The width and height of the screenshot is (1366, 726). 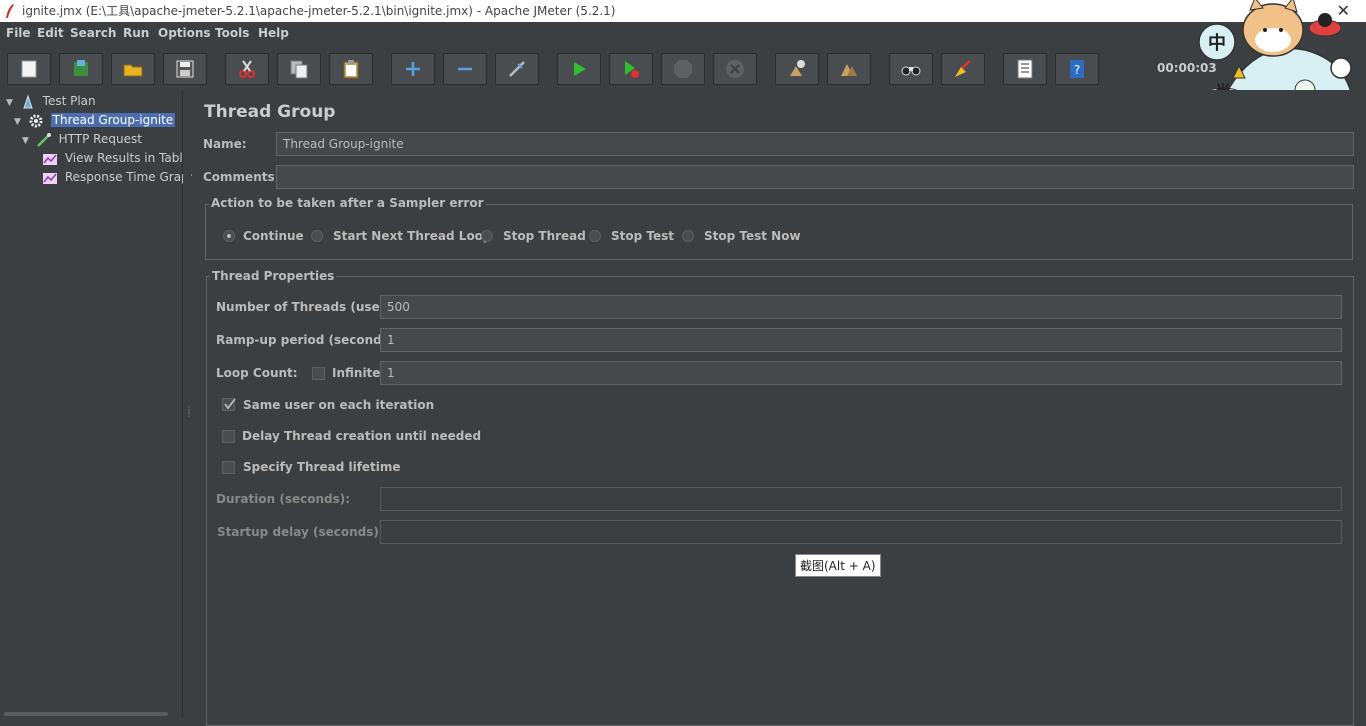 I want to click on shutdown-button, so click(x=735, y=69).